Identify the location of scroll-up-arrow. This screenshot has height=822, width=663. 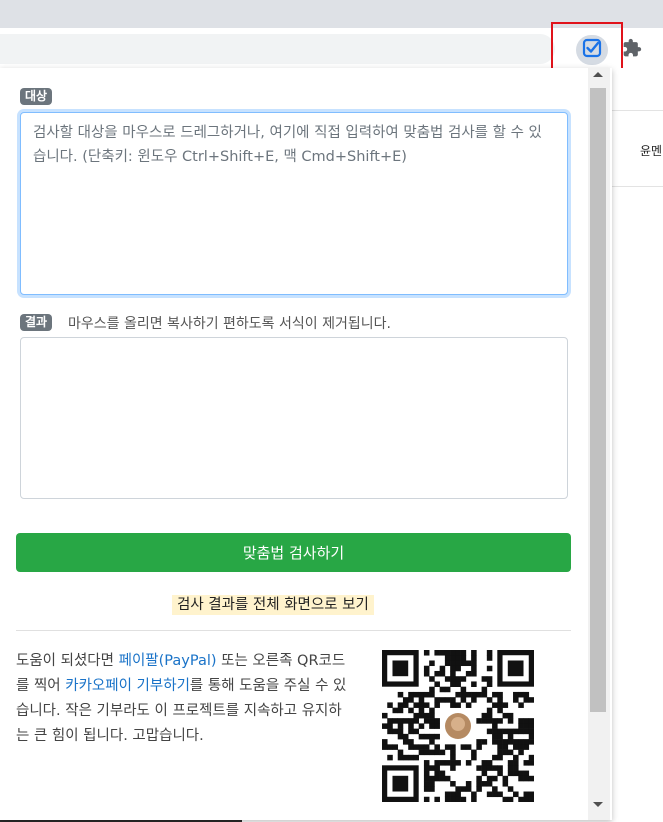
(598, 74).